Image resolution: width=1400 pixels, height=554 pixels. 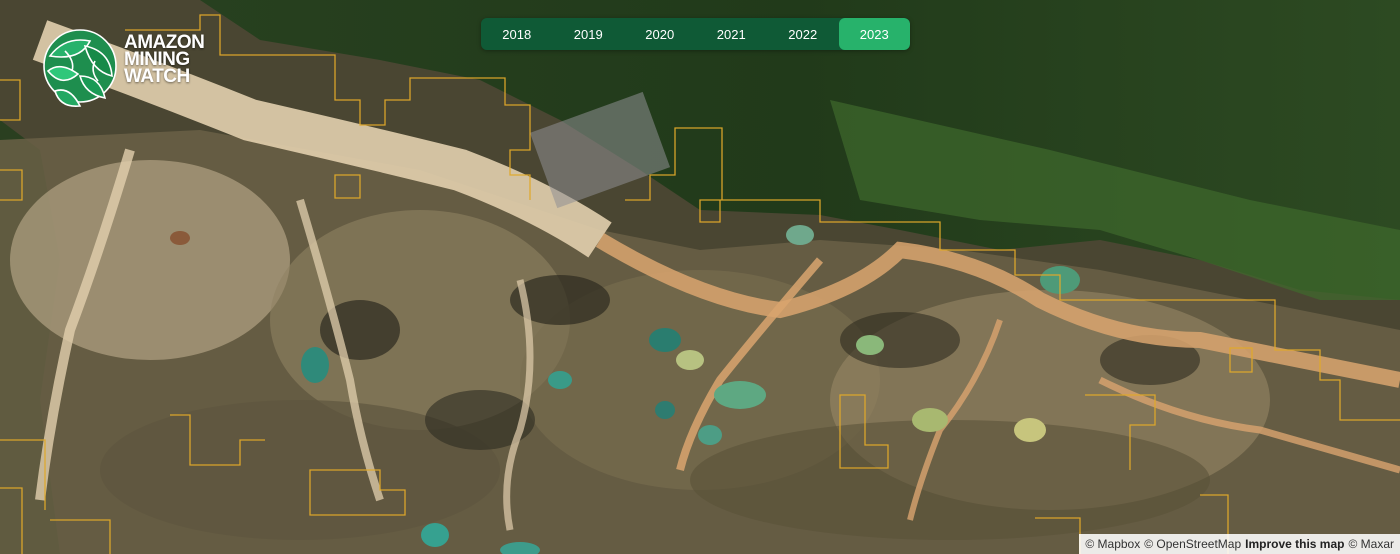 What do you see at coordinates (1294, 544) in the screenshot?
I see `improve-map-link: Improve this map` at bounding box center [1294, 544].